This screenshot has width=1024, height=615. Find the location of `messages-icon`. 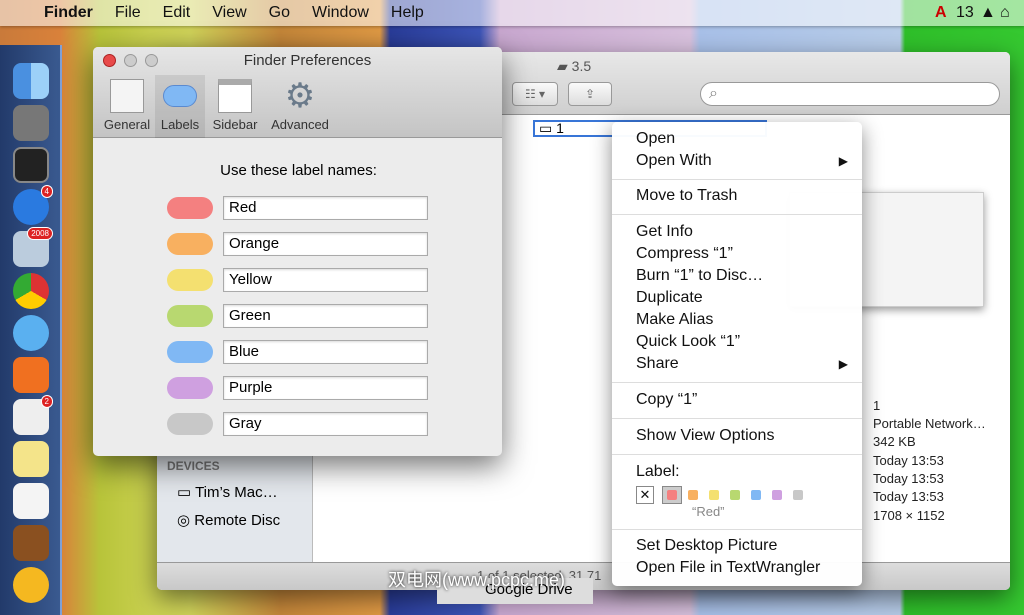

messages-icon is located at coordinates (31, 333).